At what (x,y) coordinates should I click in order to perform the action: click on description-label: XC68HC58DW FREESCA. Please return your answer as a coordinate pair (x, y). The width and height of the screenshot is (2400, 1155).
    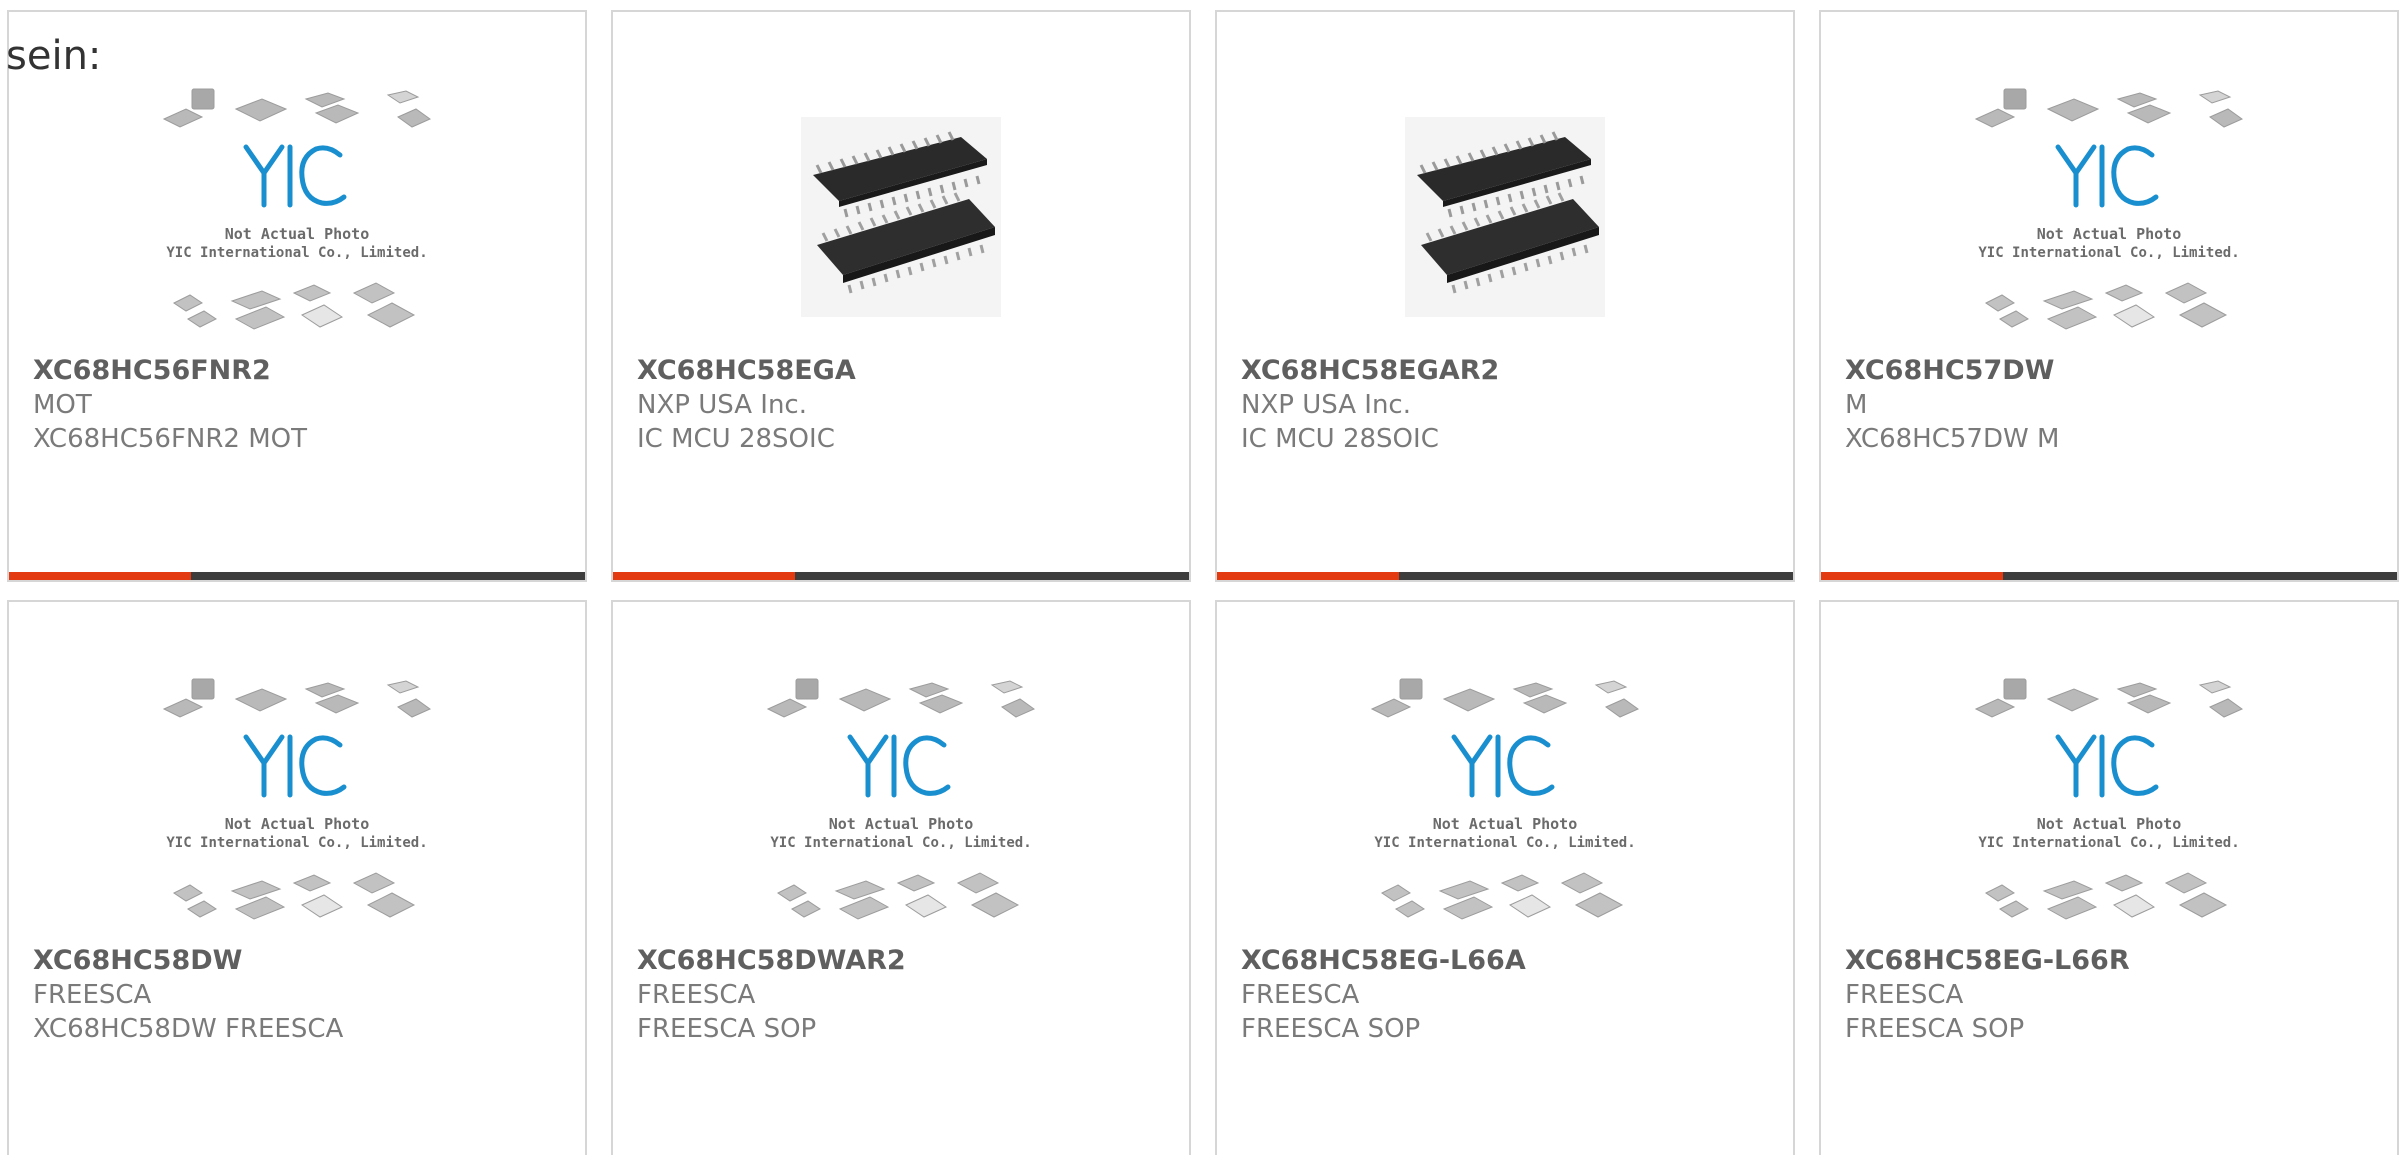
    Looking at the image, I should click on (188, 1029).